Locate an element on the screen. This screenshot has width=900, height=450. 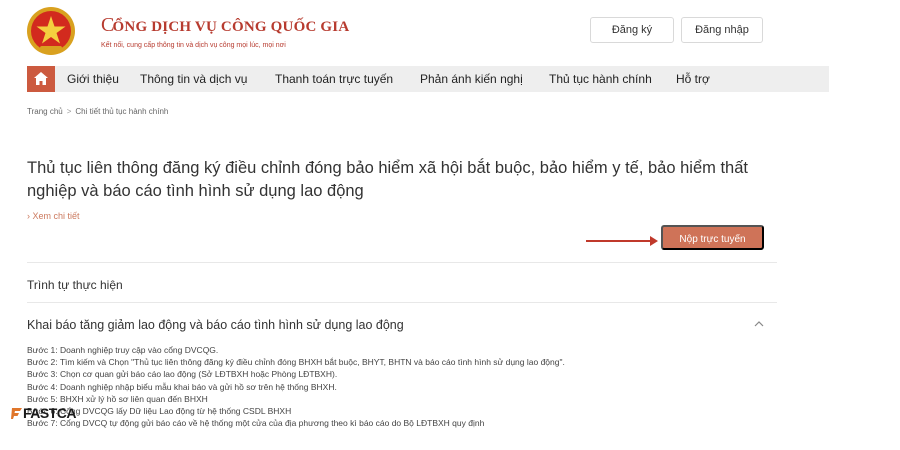
view-detail-link: › Xem chi tiết is located at coordinates (53, 216).